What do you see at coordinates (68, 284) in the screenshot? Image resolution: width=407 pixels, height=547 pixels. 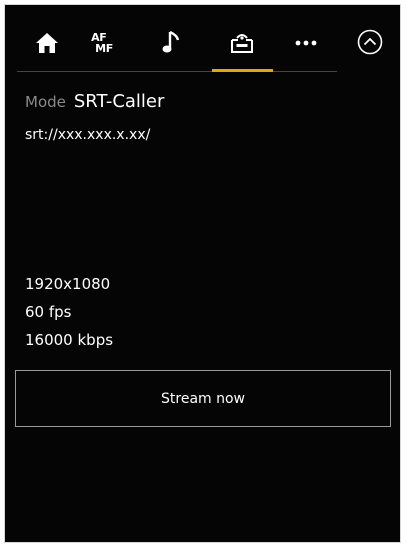 I see `resolution-value: 1920x1080` at bounding box center [68, 284].